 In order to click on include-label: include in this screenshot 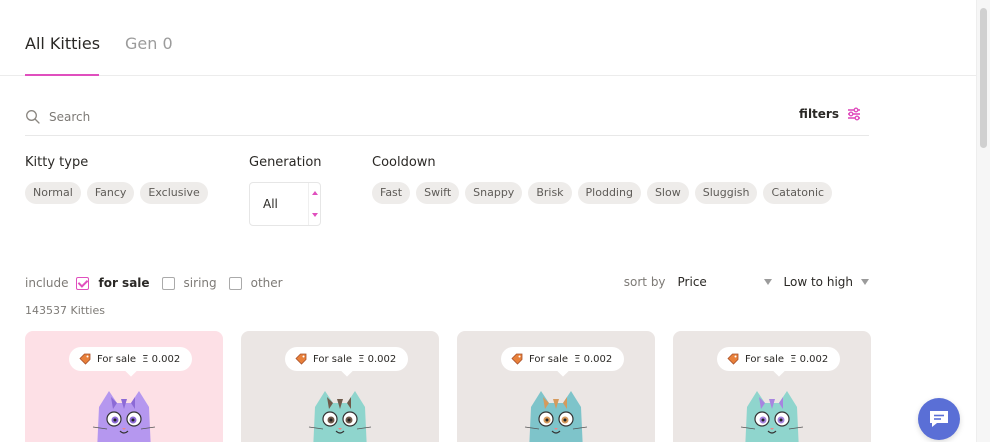, I will do `click(47, 283)`.